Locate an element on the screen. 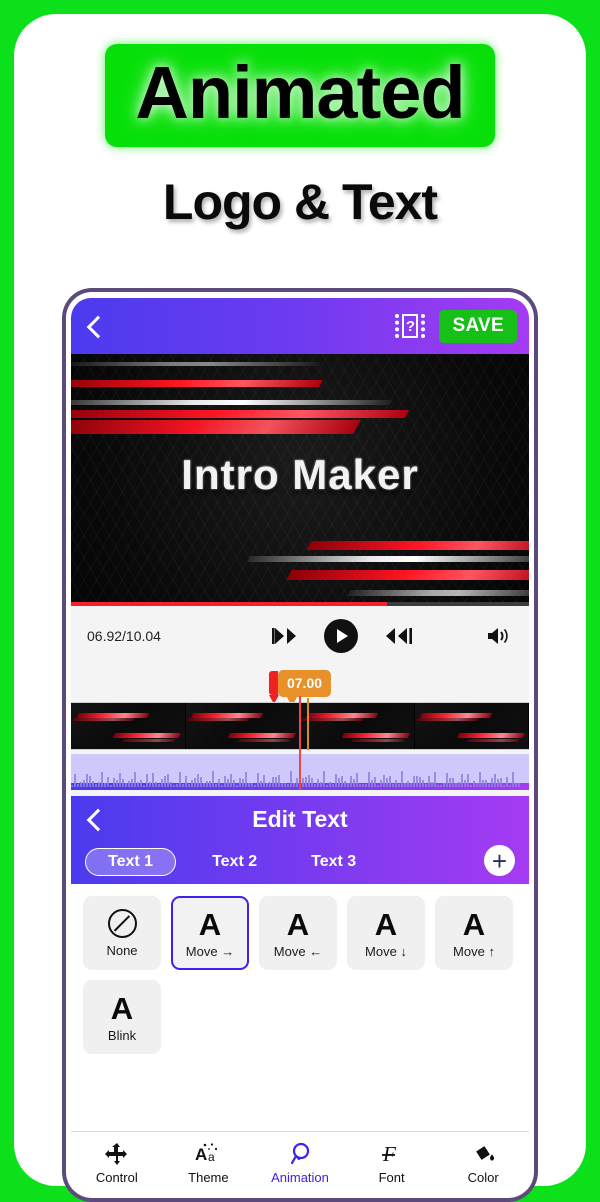 The image size is (600, 1202). svg-text: A is located at coordinates (201, 1154).